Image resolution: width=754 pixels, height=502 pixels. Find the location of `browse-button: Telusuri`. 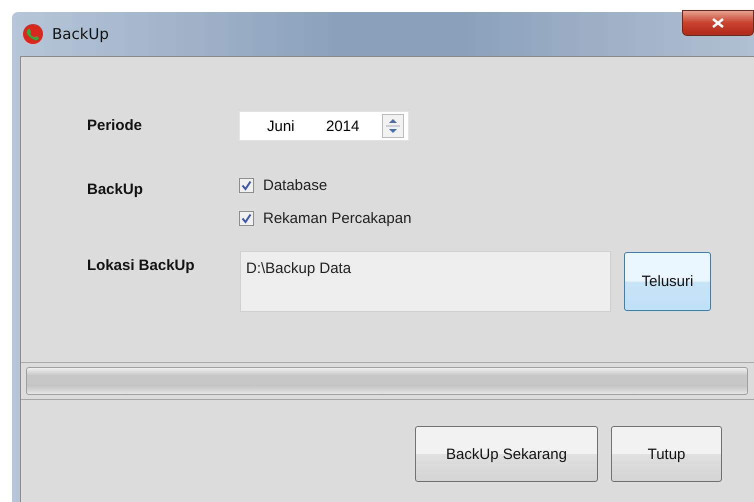

browse-button: Telusuri is located at coordinates (667, 281).